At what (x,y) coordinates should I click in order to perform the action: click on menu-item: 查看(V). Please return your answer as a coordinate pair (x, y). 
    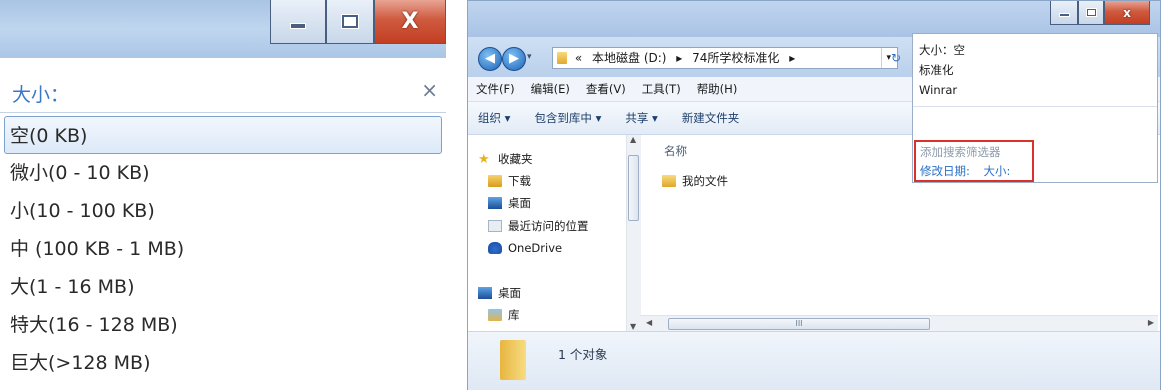
    Looking at the image, I should click on (606, 89).